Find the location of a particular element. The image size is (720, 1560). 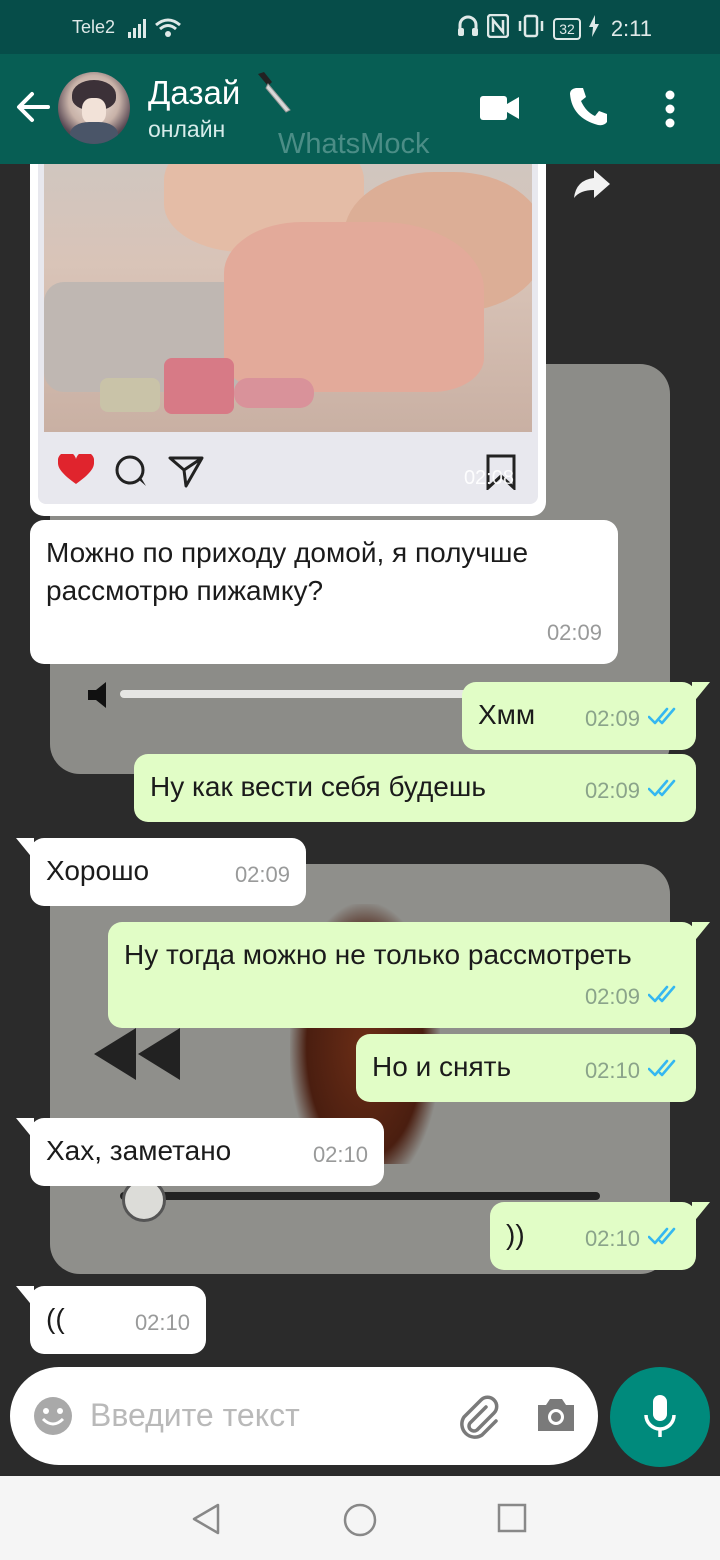

message-outgoing: Но и снять 02:10 is located at coordinates (526, 1068).